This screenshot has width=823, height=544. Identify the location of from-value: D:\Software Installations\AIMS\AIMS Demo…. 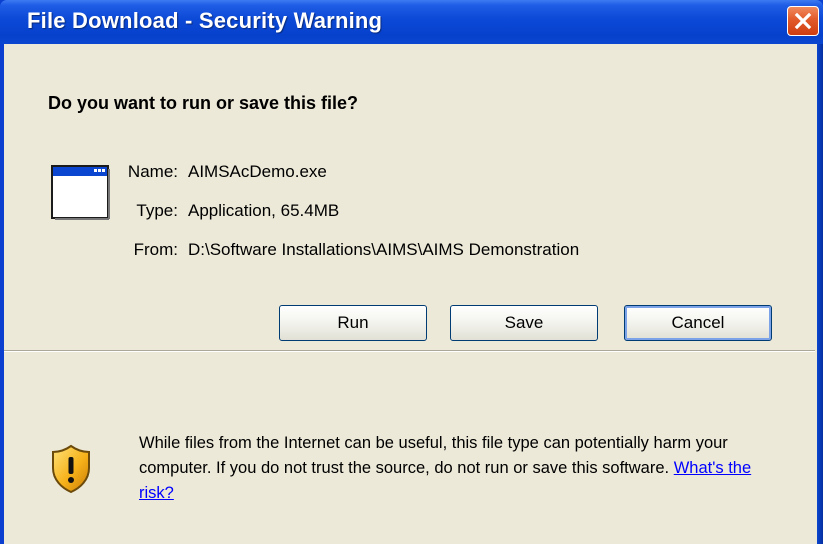
(384, 249).